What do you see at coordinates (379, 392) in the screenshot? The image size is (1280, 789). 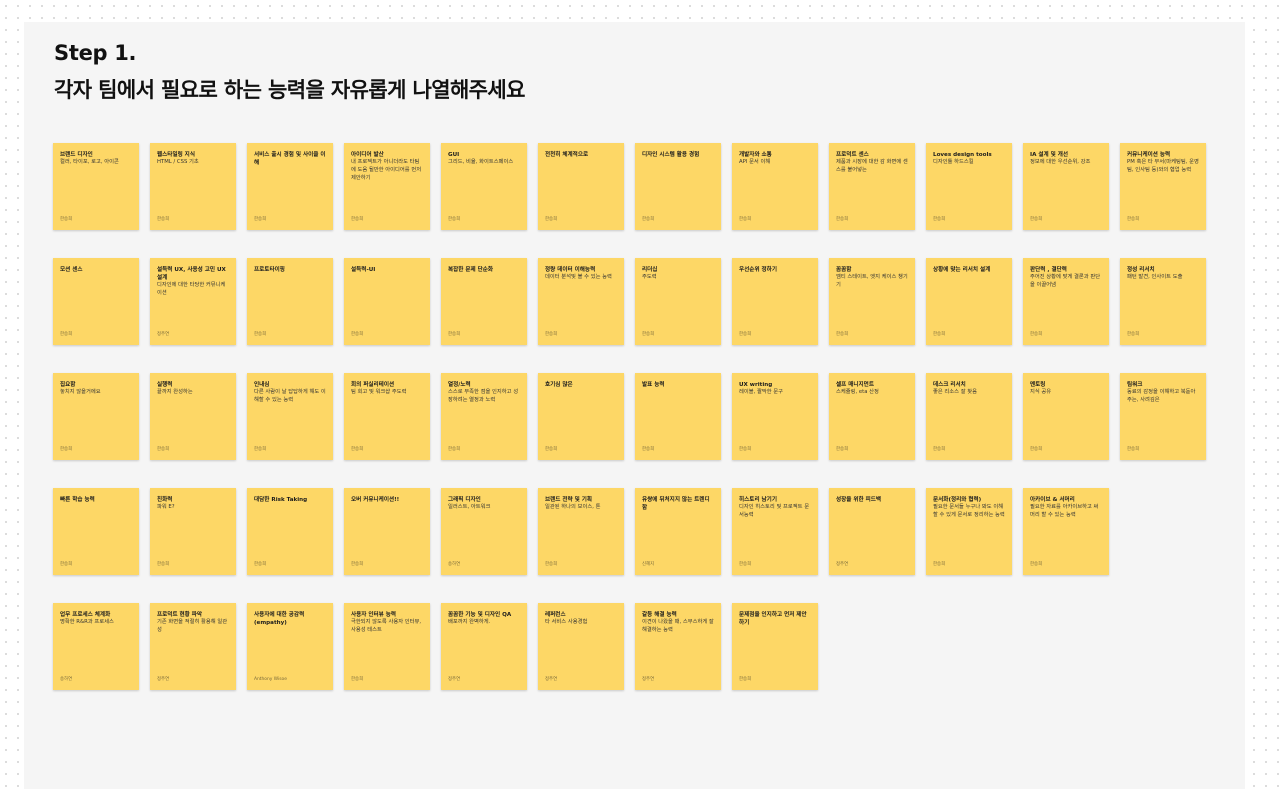 I see `note-body: 팀 회고 및 워크샵 주도력` at bounding box center [379, 392].